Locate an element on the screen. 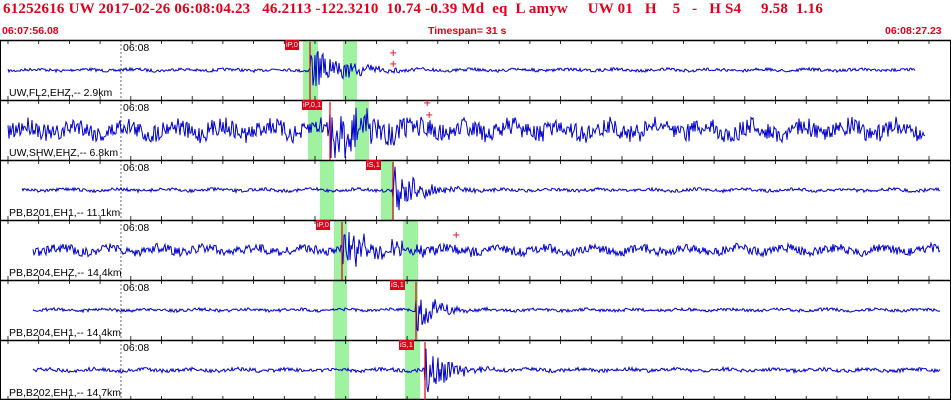  trace-label: UW,FL2,EHZ,-- 2.9km is located at coordinates (61, 93).